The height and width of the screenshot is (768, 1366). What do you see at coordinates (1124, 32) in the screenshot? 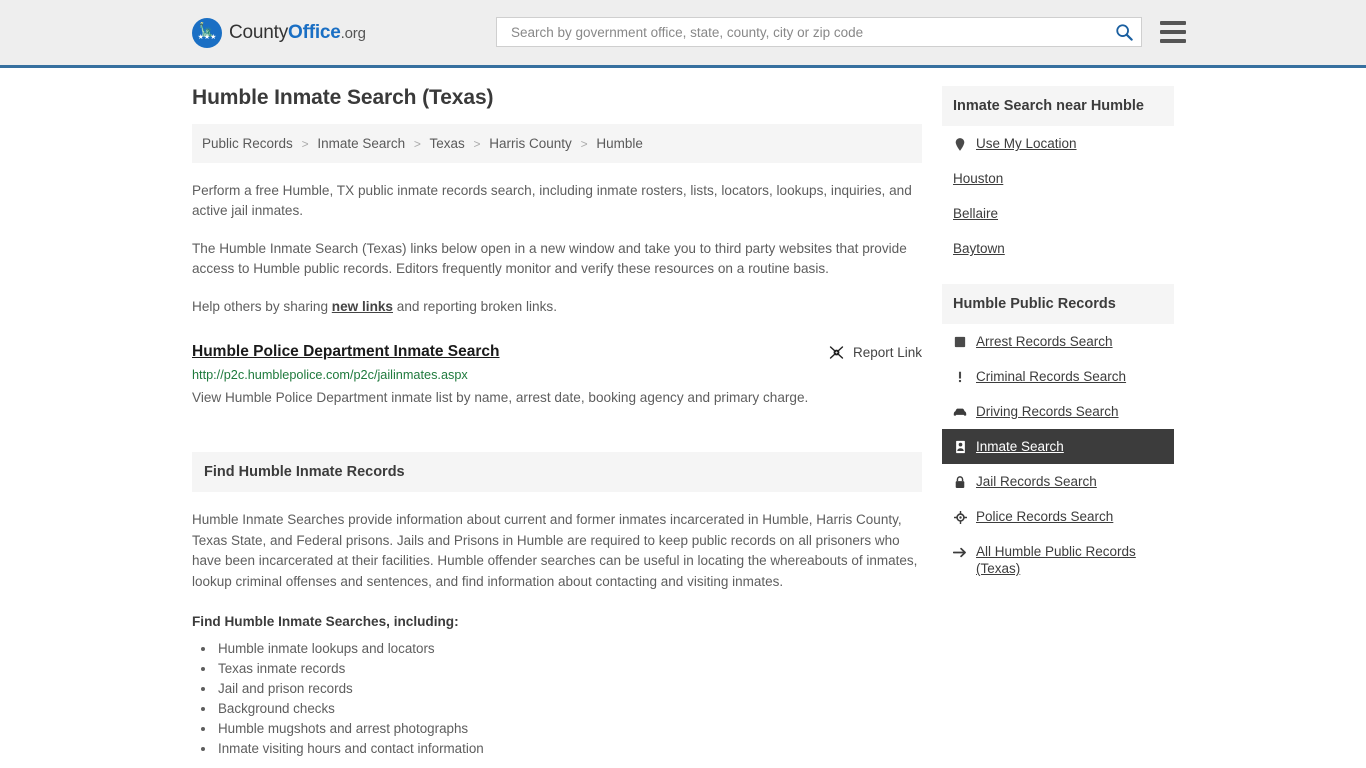
I see `search-icon` at bounding box center [1124, 32].